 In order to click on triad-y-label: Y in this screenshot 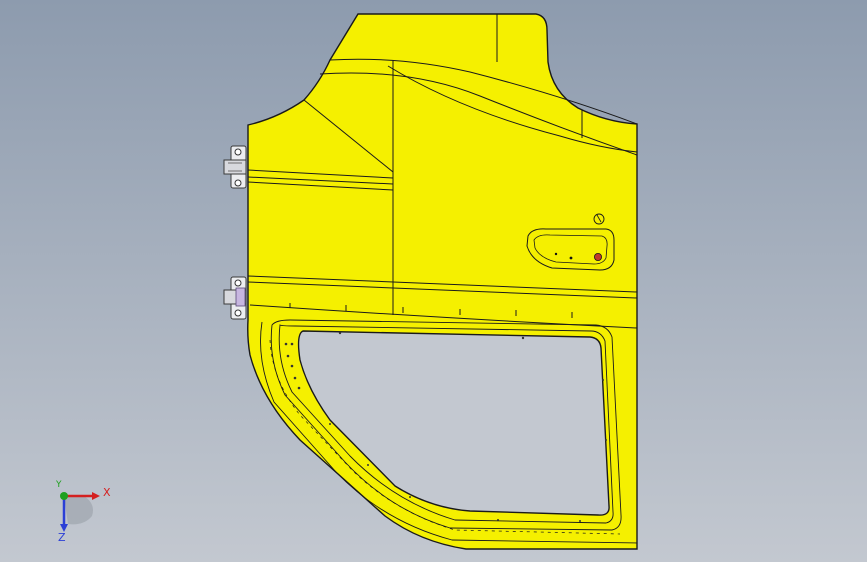, I will do `click(59, 485)`.